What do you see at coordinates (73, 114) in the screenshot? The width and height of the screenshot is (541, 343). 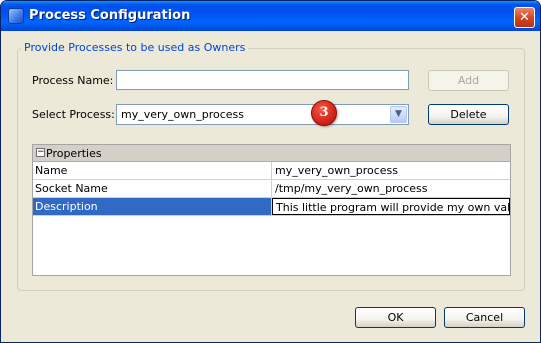 I see `select-process-label: Select Process:` at bounding box center [73, 114].